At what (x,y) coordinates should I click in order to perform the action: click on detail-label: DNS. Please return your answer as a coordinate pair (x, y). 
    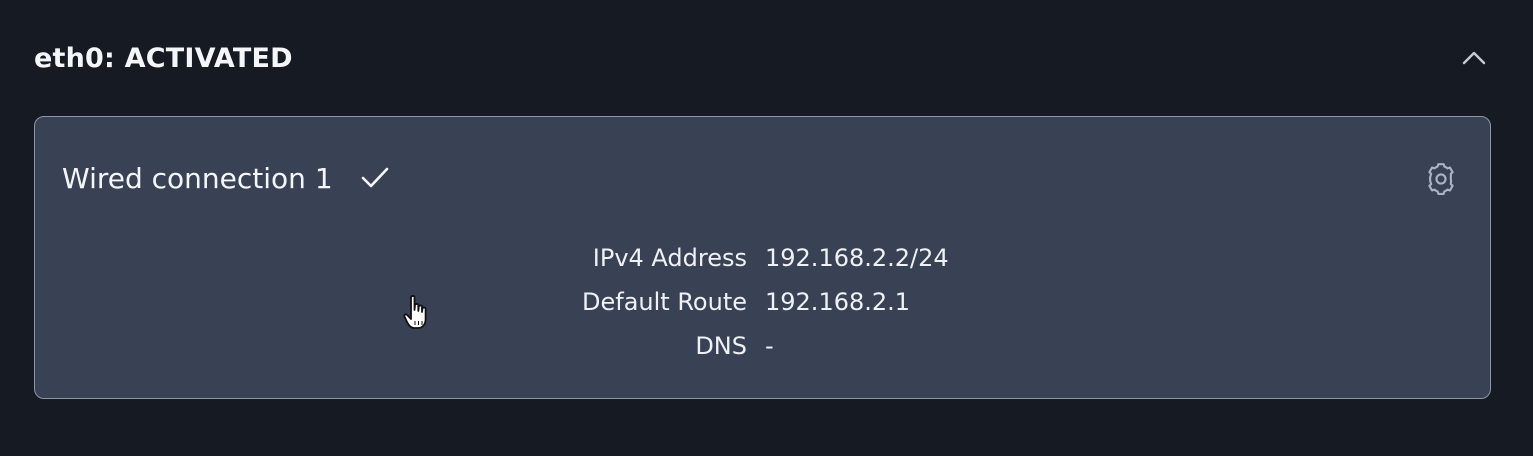
    Looking at the image, I should click on (721, 346).